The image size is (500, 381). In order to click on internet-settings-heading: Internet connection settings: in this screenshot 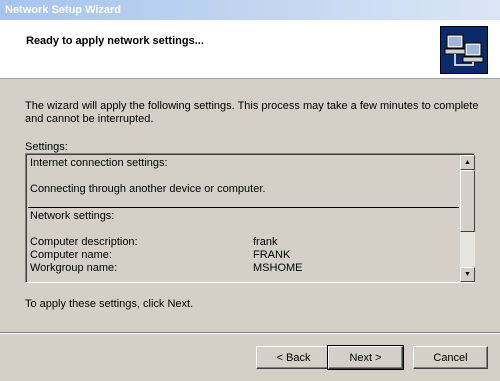, I will do `click(99, 163)`.